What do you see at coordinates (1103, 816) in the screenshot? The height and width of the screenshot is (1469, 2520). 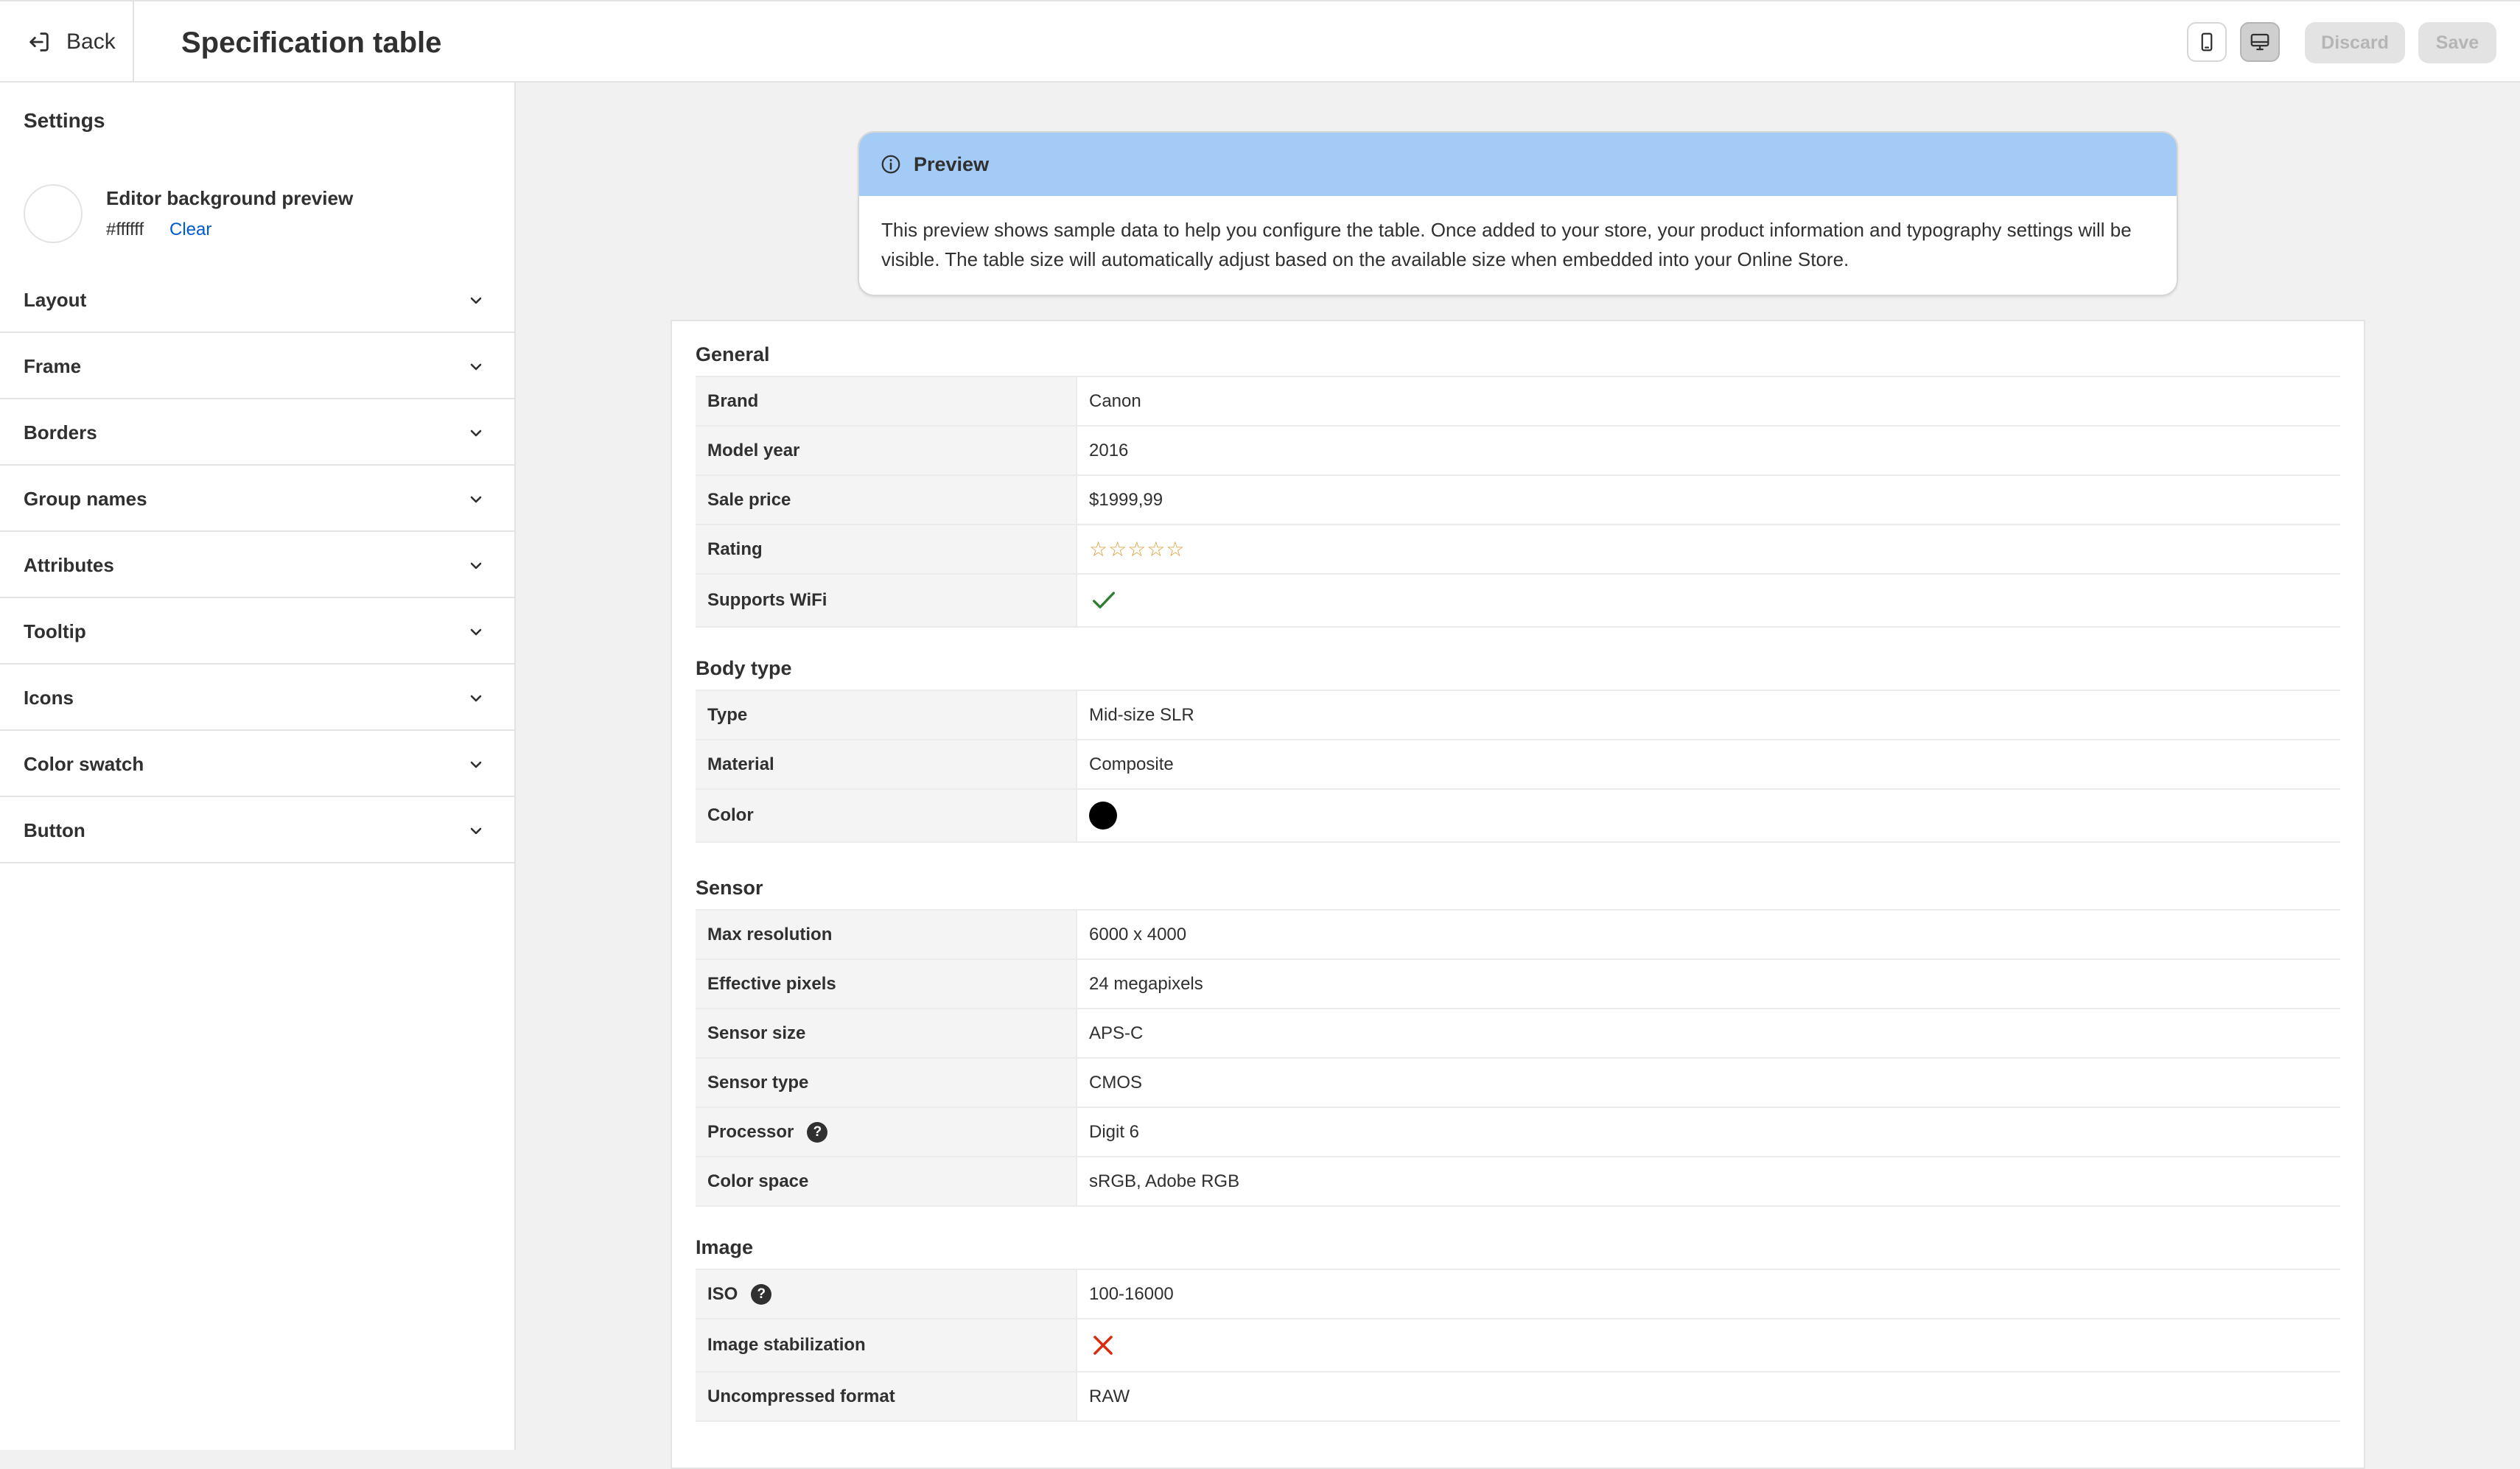 I see `color-swatch-dot` at bounding box center [1103, 816].